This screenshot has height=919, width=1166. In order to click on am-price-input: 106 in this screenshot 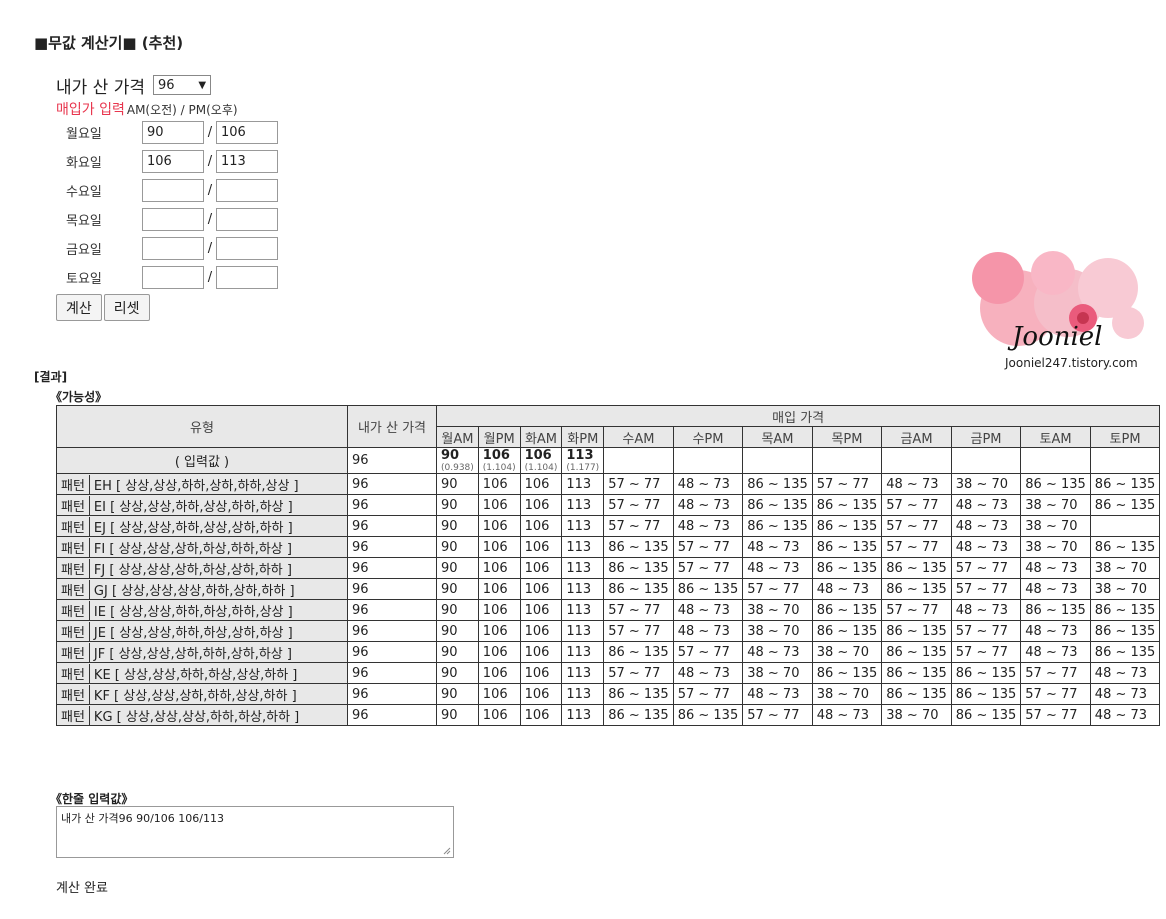, I will do `click(173, 161)`.